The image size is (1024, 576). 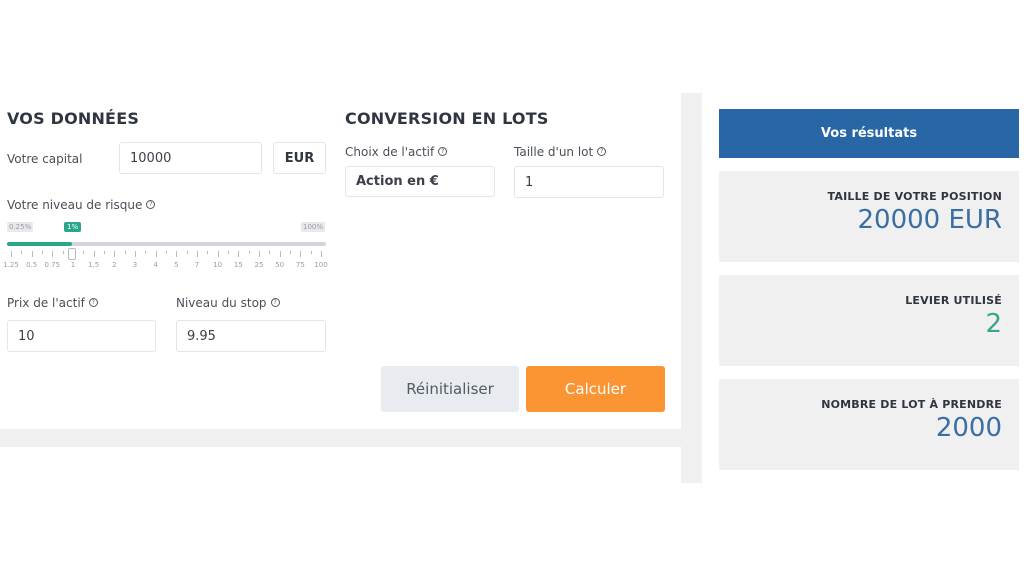 What do you see at coordinates (691, 288) in the screenshot?
I see `panel-divider` at bounding box center [691, 288].